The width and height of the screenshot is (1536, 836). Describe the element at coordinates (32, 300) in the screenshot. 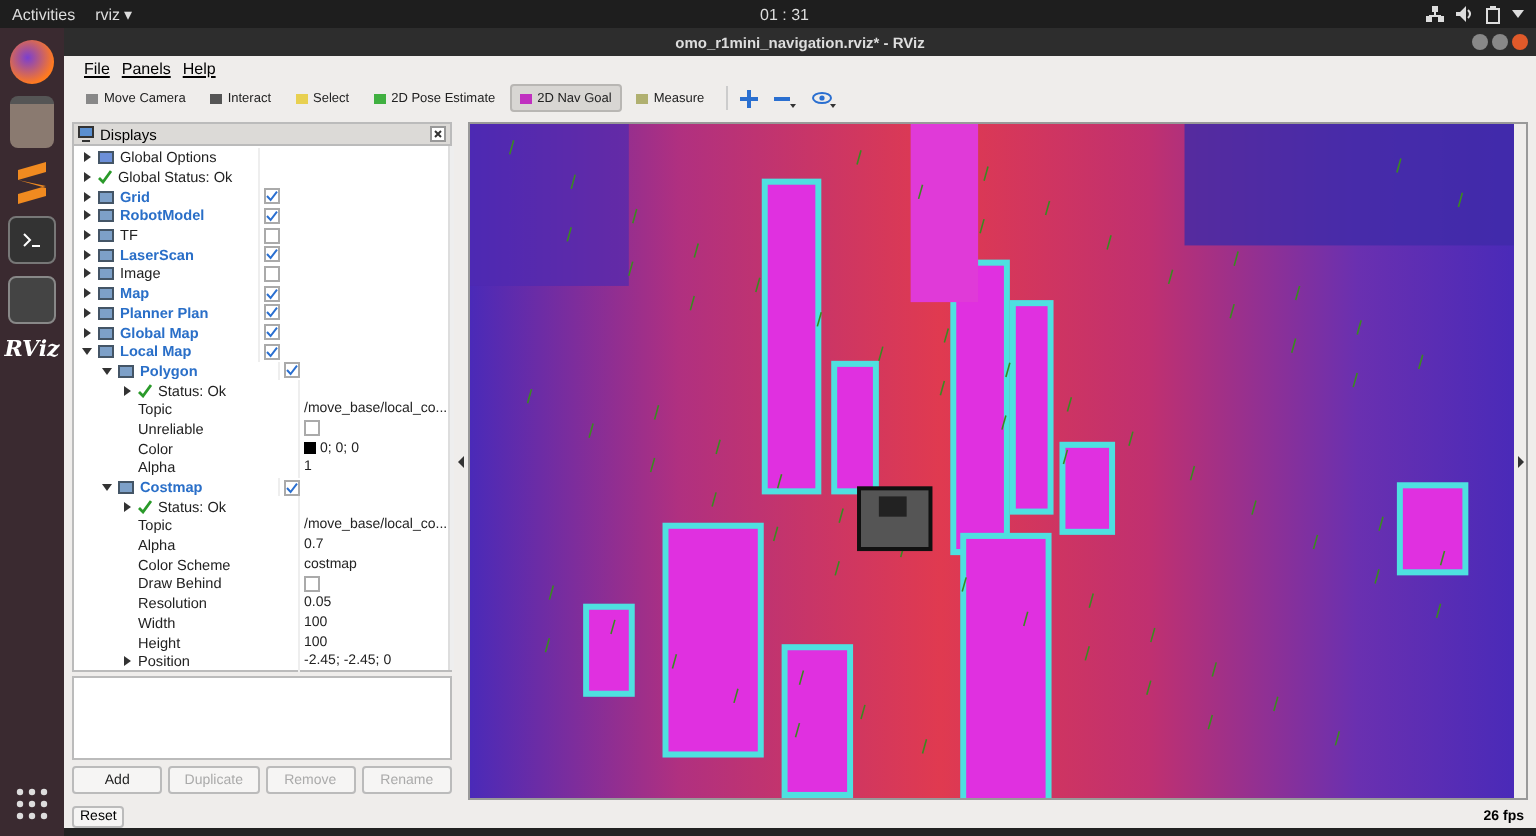

I see `window-icon` at that location.